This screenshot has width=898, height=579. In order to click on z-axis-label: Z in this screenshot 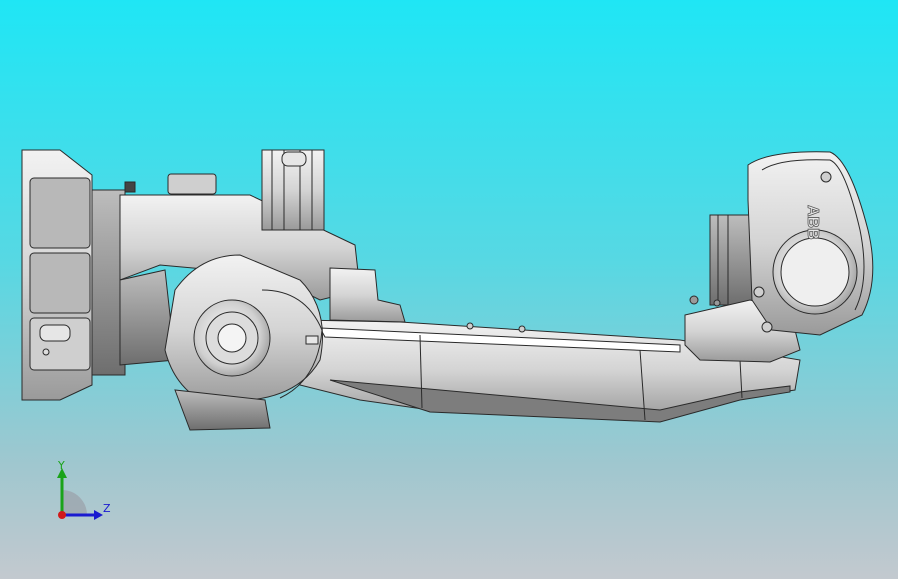, I will do `click(107, 508)`.